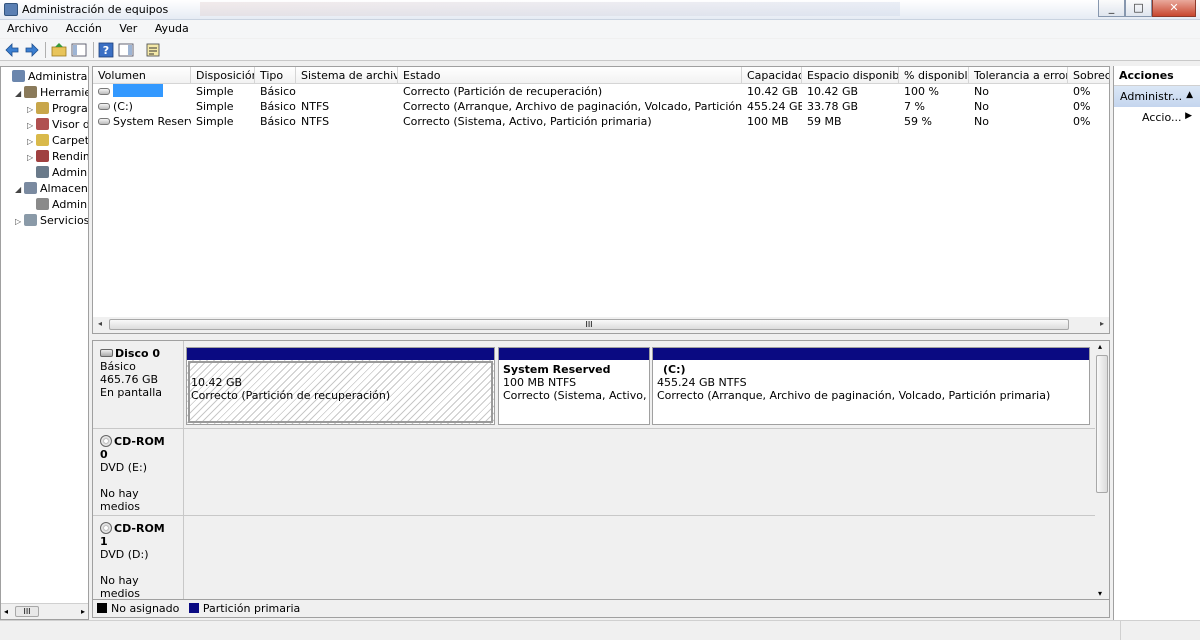 Image resolution: width=1200 pixels, height=640 pixels. Describe the element at coordinates (106, 50) in the screenshot. I see `help-icon: ?` at that location.